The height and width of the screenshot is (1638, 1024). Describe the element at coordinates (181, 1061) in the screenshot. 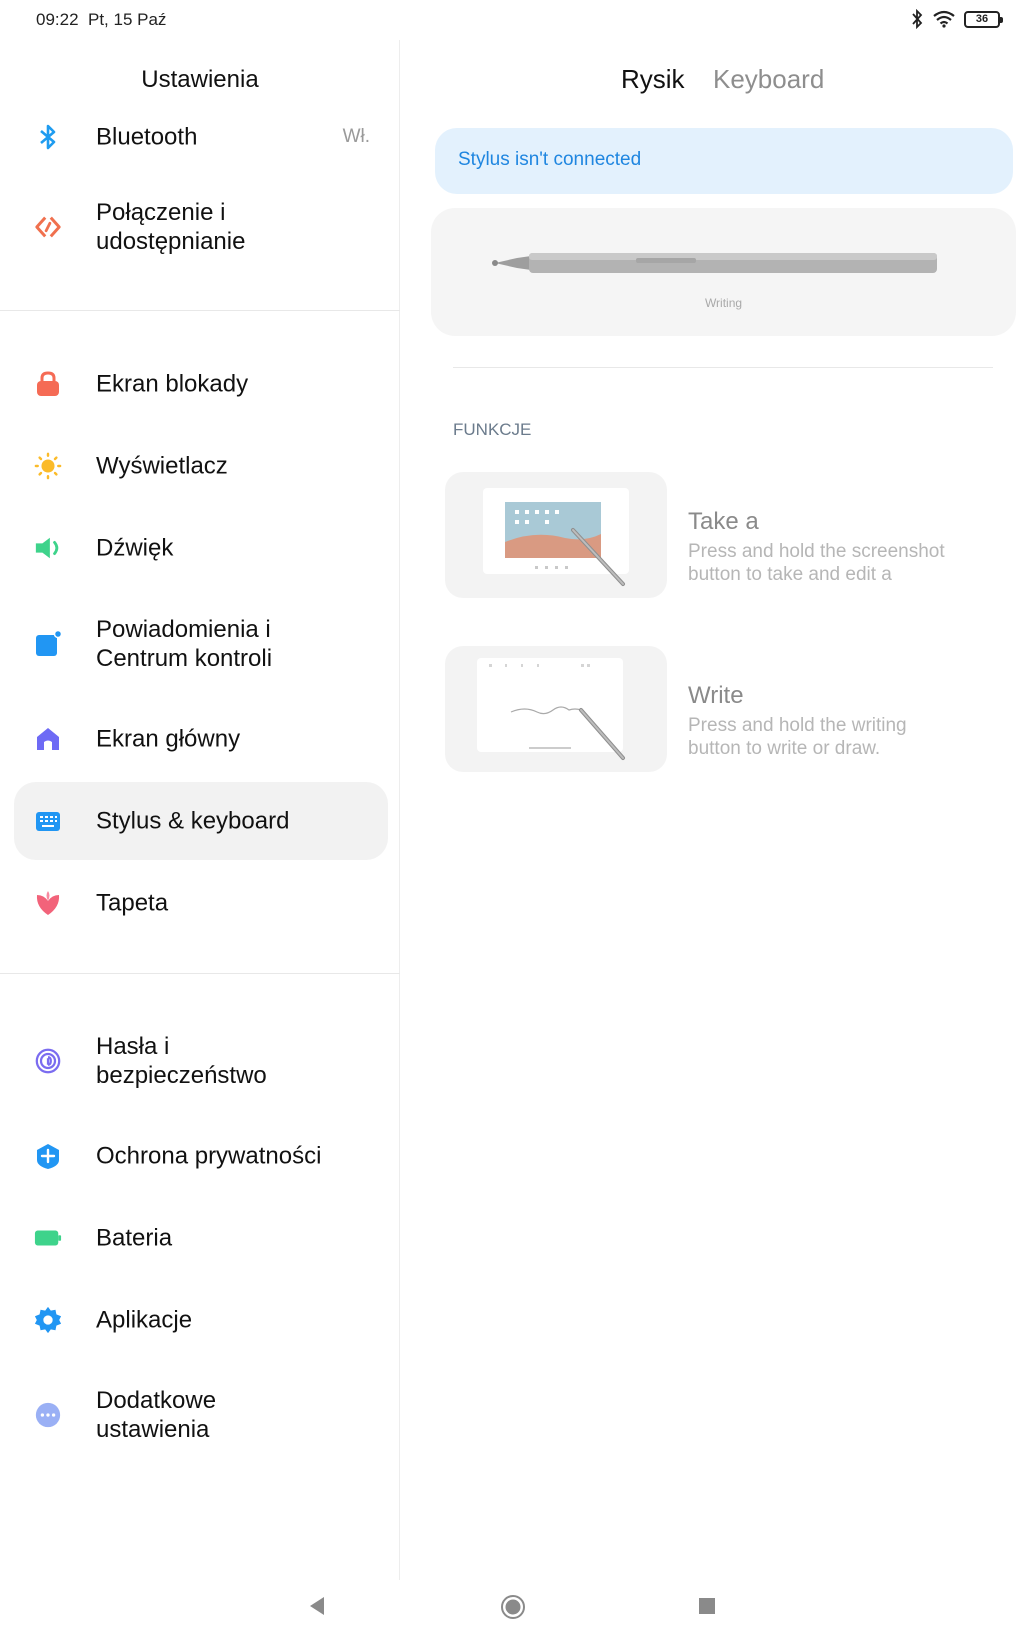

I see `sidebar-item-label: Hasła i bezpieczeństwo` at that location.